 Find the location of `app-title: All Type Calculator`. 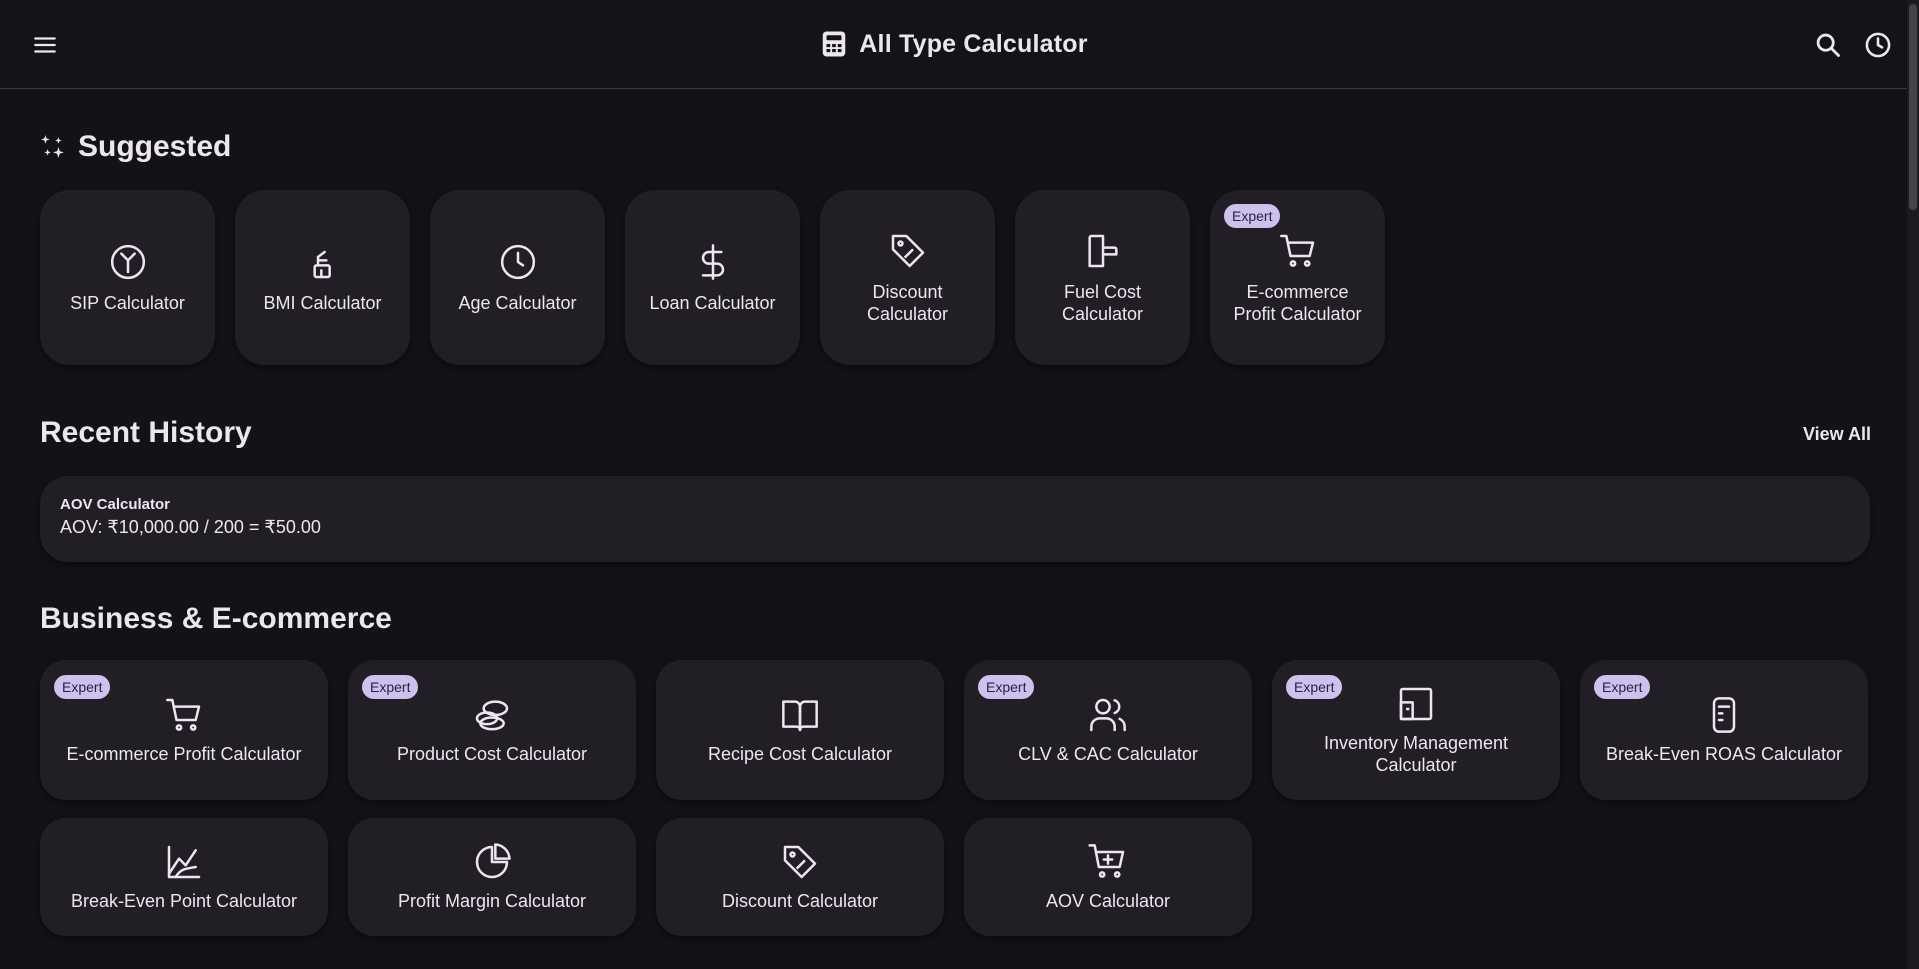

app-title: All Type Calculator is located at coordinates (973, 43).